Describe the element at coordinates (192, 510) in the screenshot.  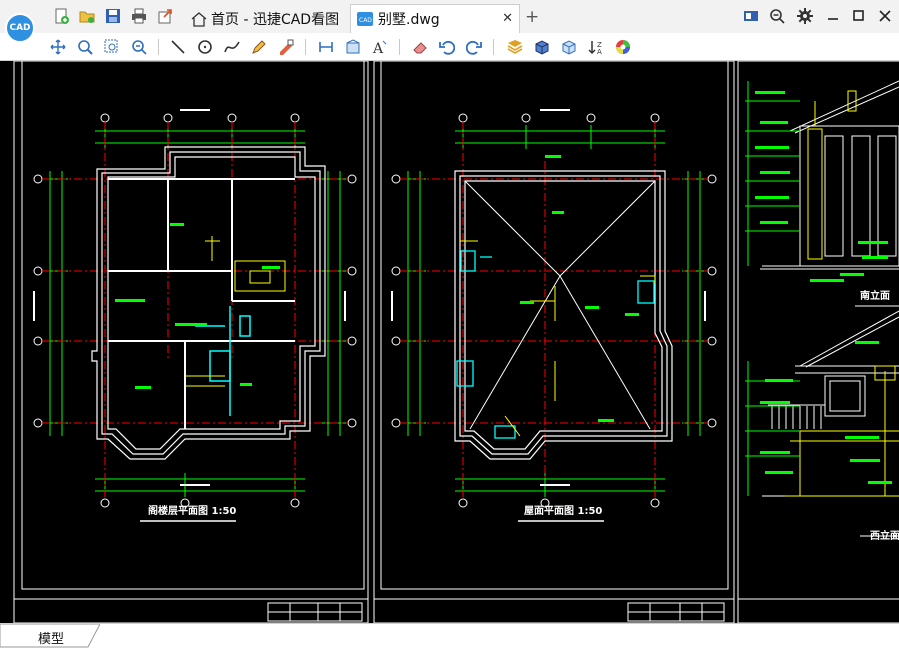
I see `plan-title-attic: 阁楼层平面图 1:50` at that location.